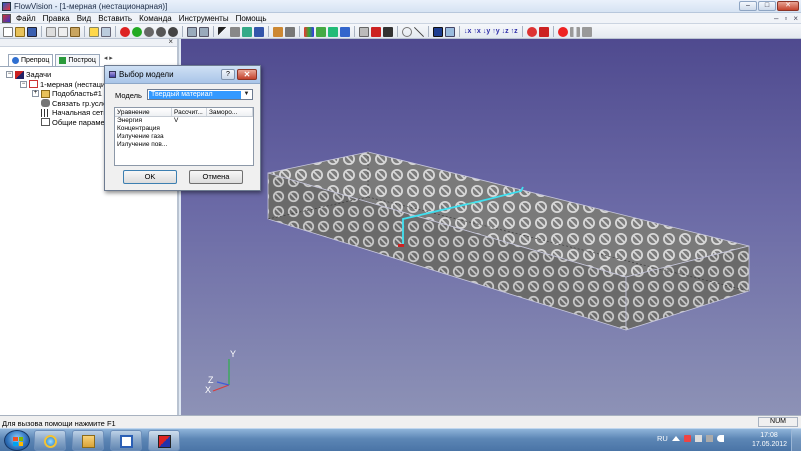 The image size is (801, 451). Describe the element at coordinates (51, 31) in the screenshot. I see `cut-icon` at that location.